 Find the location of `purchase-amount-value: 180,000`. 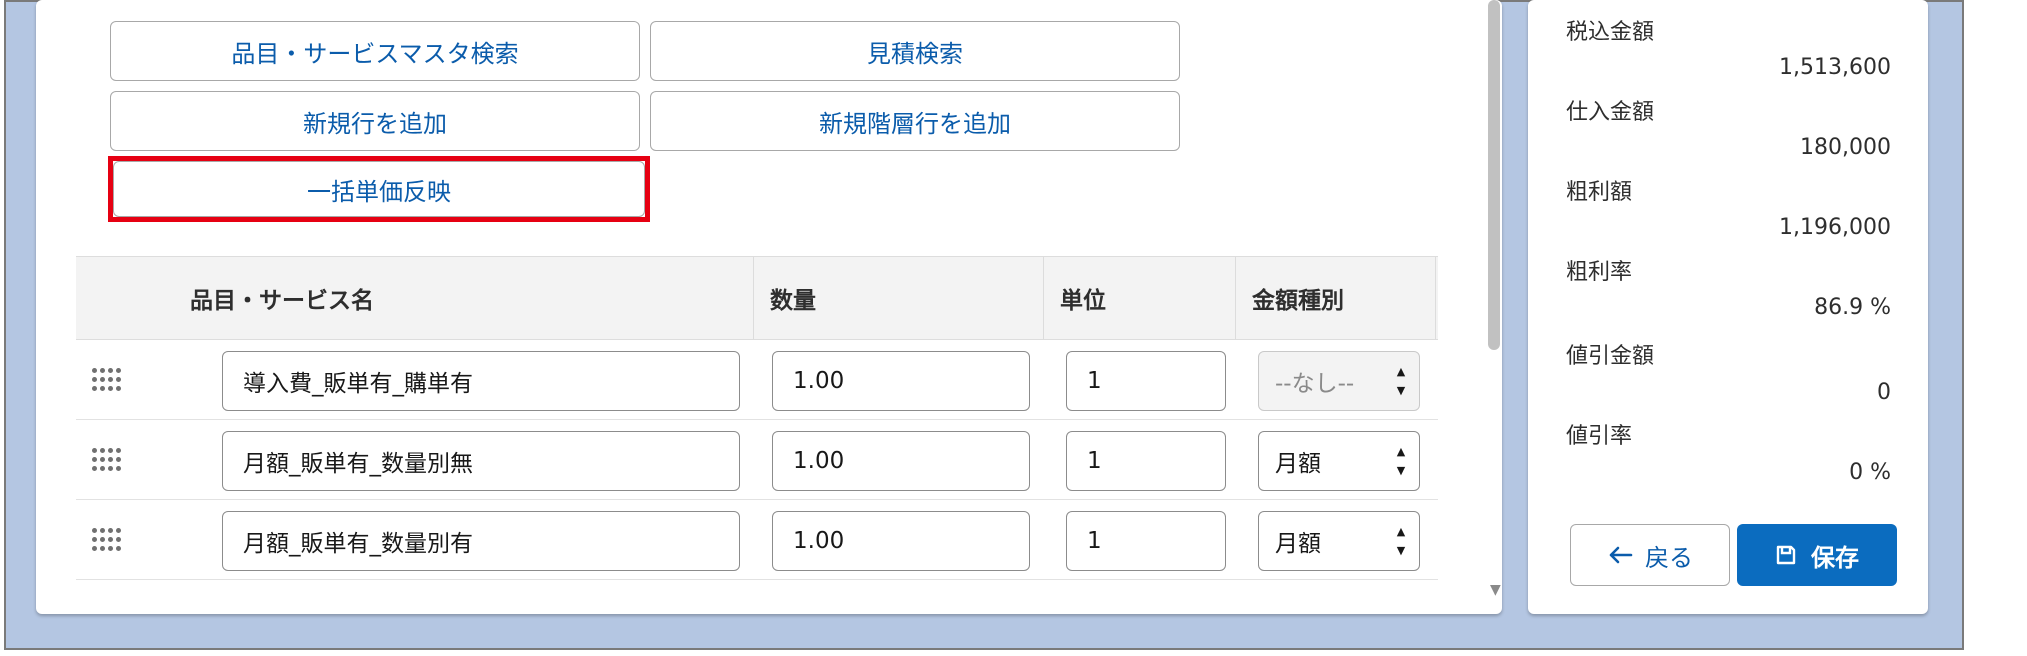

purchase-amount-value: 180,000 is located at coordinates (1845, 147).